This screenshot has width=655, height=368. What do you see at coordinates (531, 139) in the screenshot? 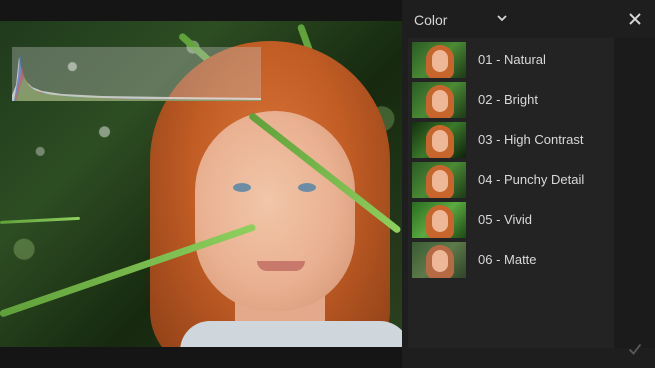
I see `preset-label: 03 - High Contrast` at bounding box center [531, 139].